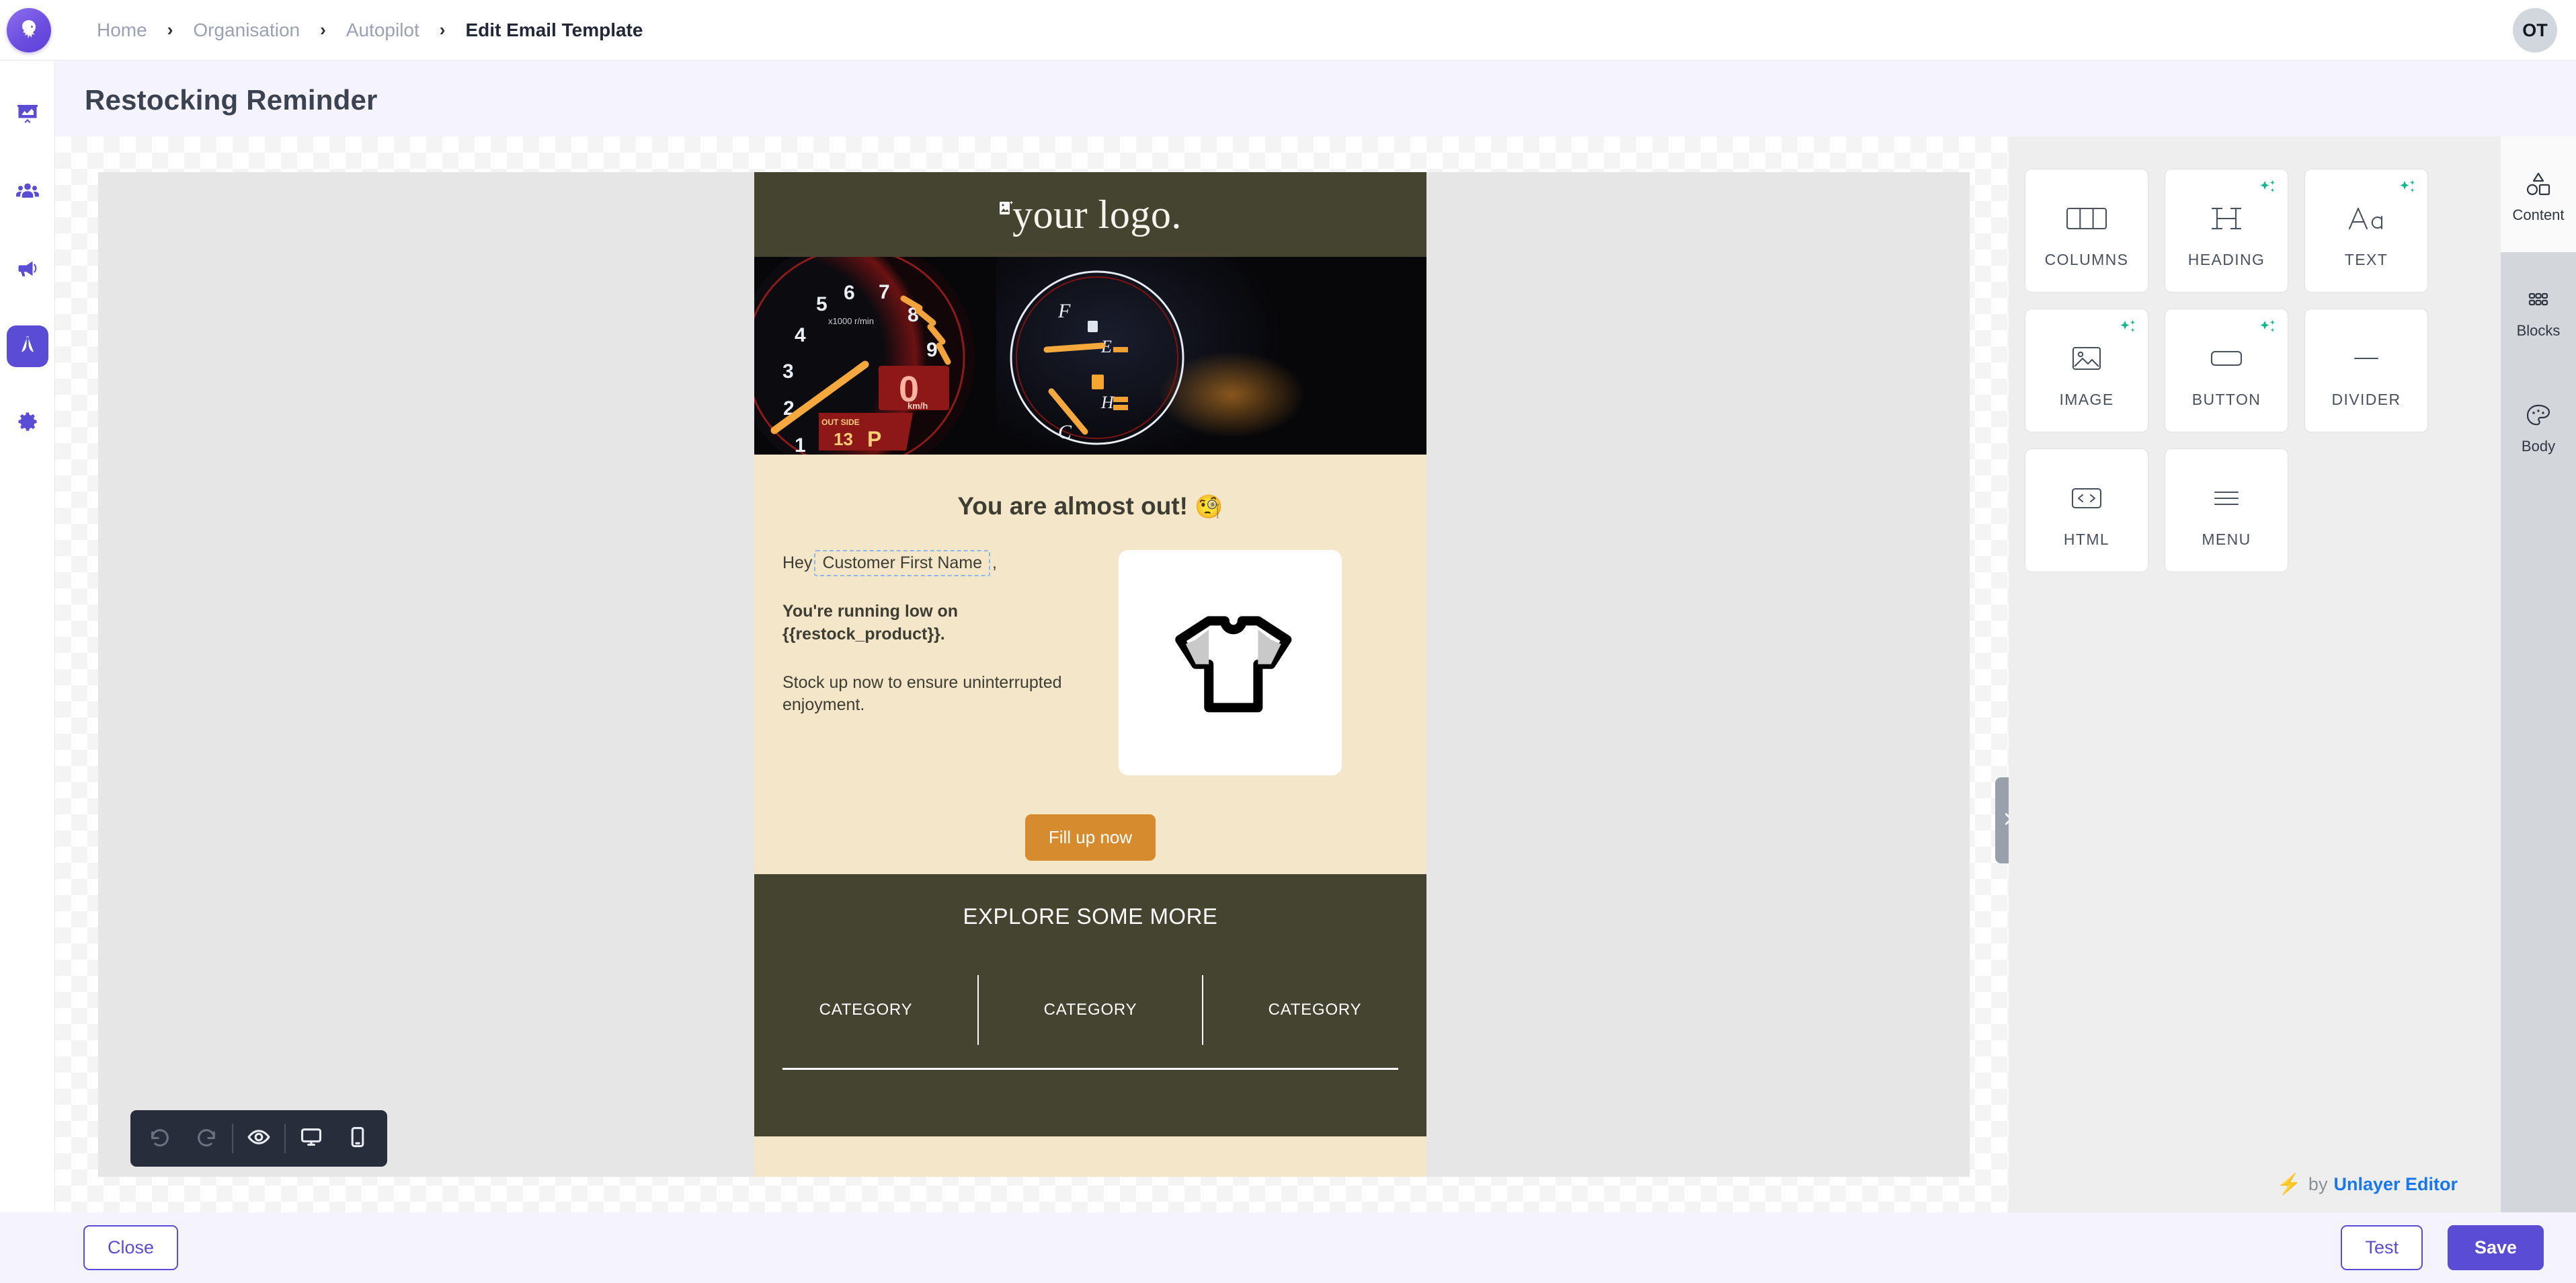 Image resolution: width=2576 pixels, height=1283 pixels. I want to click on megaphone-icon, so click(27, 270).